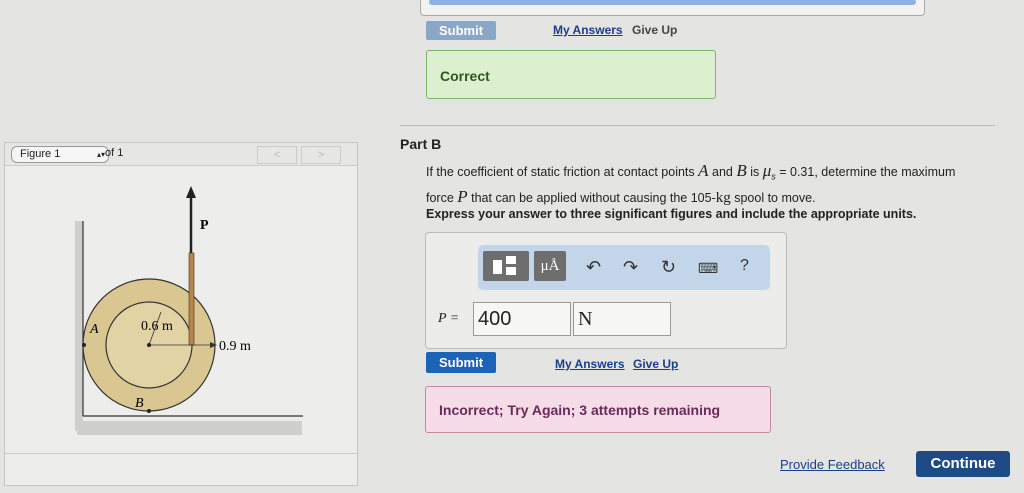  Describe the element at coordinates (963, 464) in the screenshot. I see `continue-button: Continue` at that location.